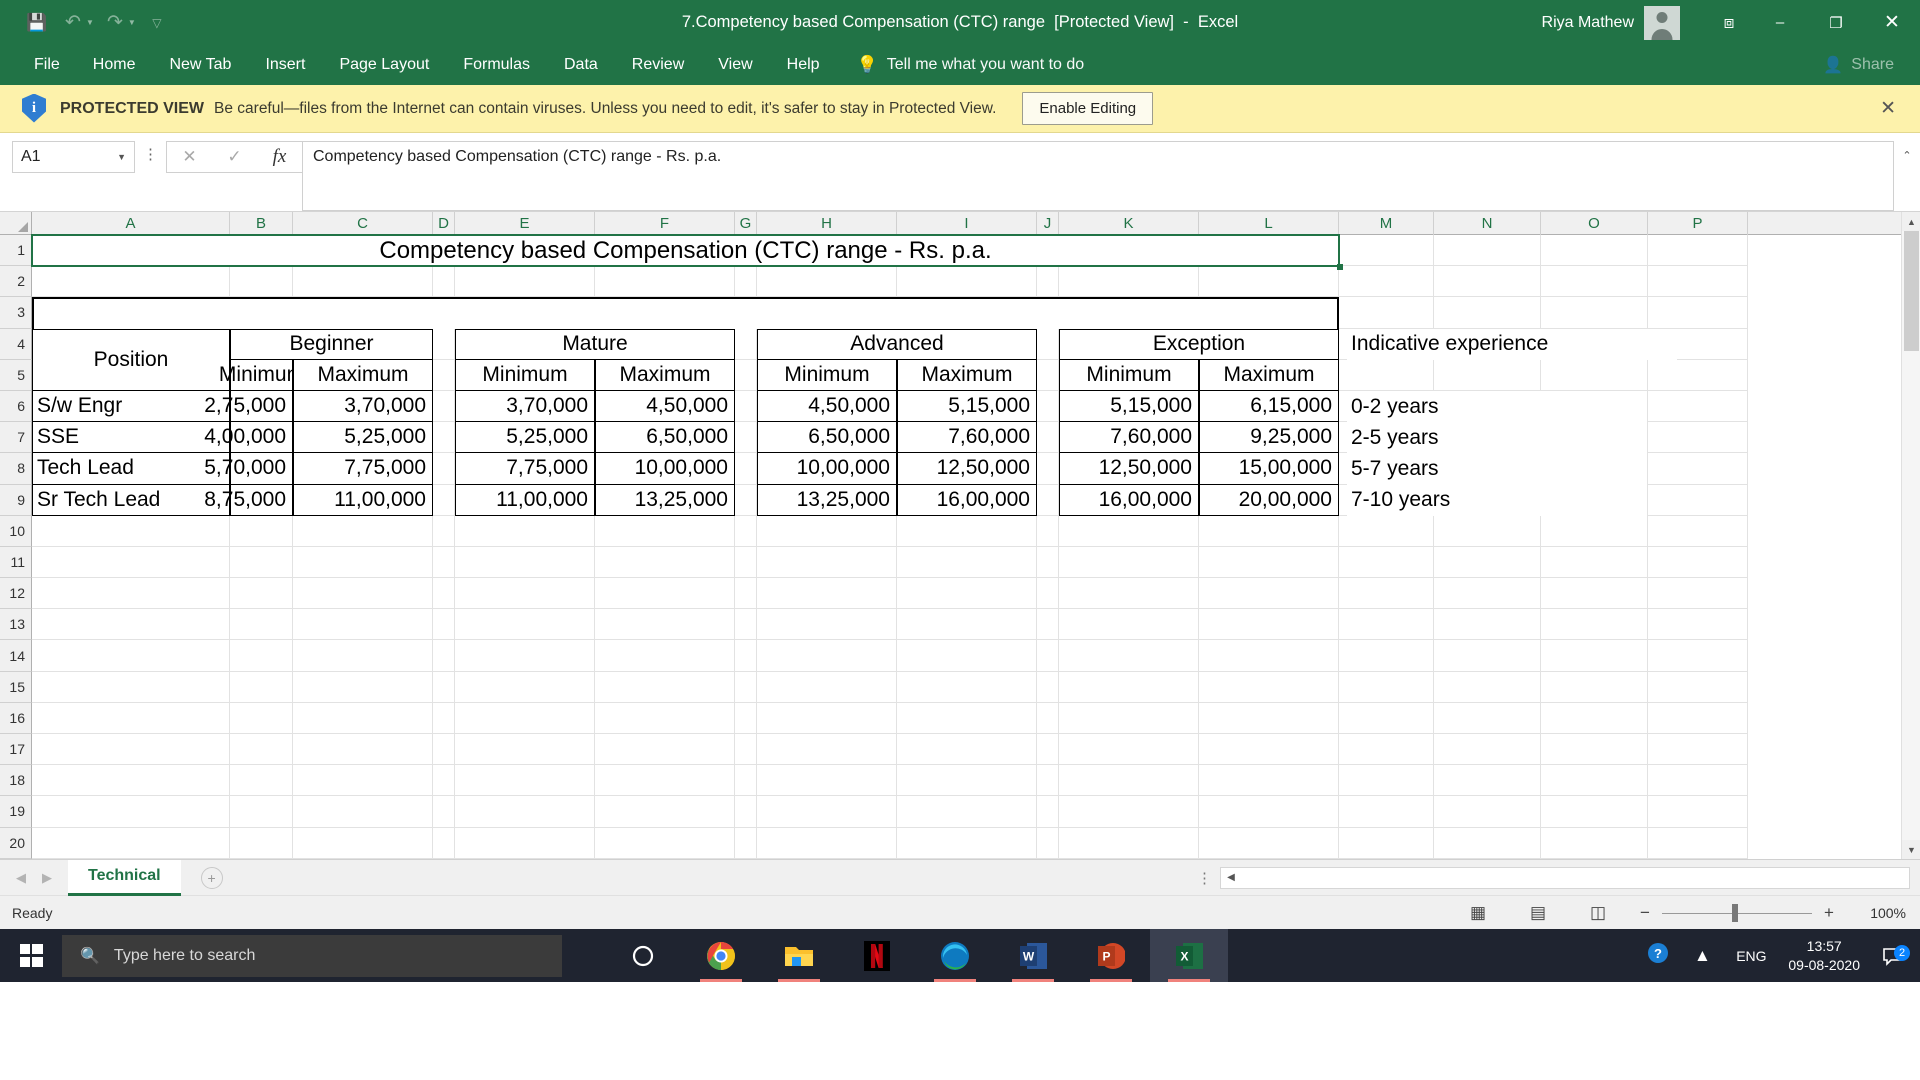 Image resolution: width=1920 pixels, height=1080 pixels. What do you see at coordinates (1048, 344) in the screenshot?
I see `cell-J4` at bounding box center [1048, 344].